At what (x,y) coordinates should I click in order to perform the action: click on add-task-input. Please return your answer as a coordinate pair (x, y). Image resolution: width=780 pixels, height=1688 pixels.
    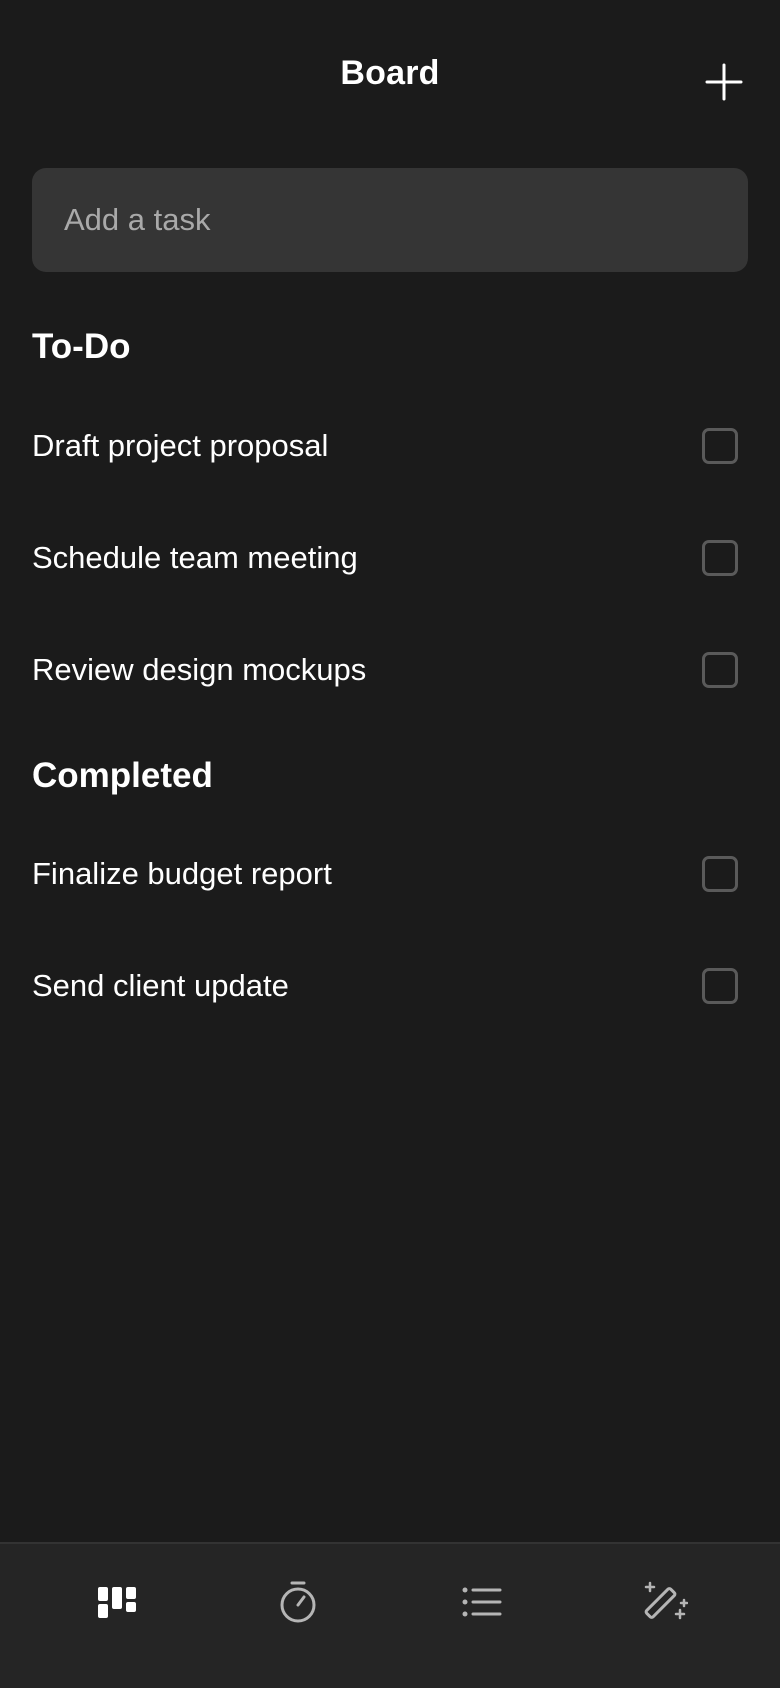
    Looking at the image, I should click on (390, 220).